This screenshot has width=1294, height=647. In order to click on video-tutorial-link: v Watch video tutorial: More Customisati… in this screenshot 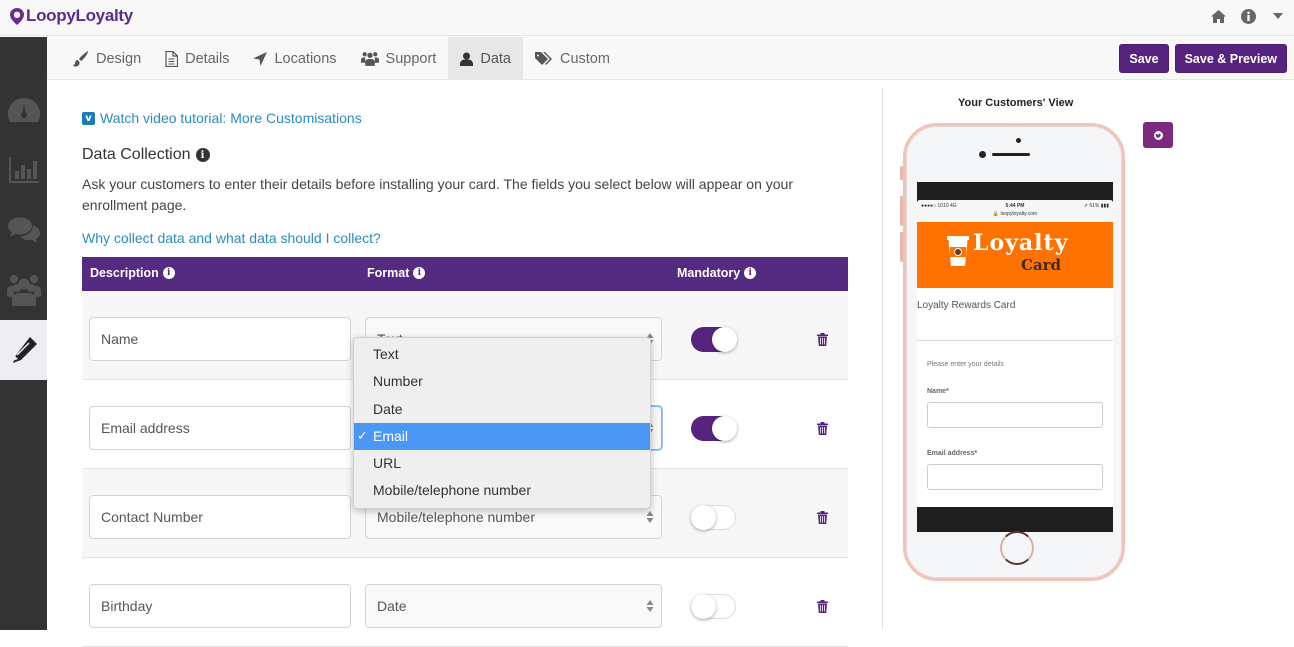, I will do `click(222, 118)`.